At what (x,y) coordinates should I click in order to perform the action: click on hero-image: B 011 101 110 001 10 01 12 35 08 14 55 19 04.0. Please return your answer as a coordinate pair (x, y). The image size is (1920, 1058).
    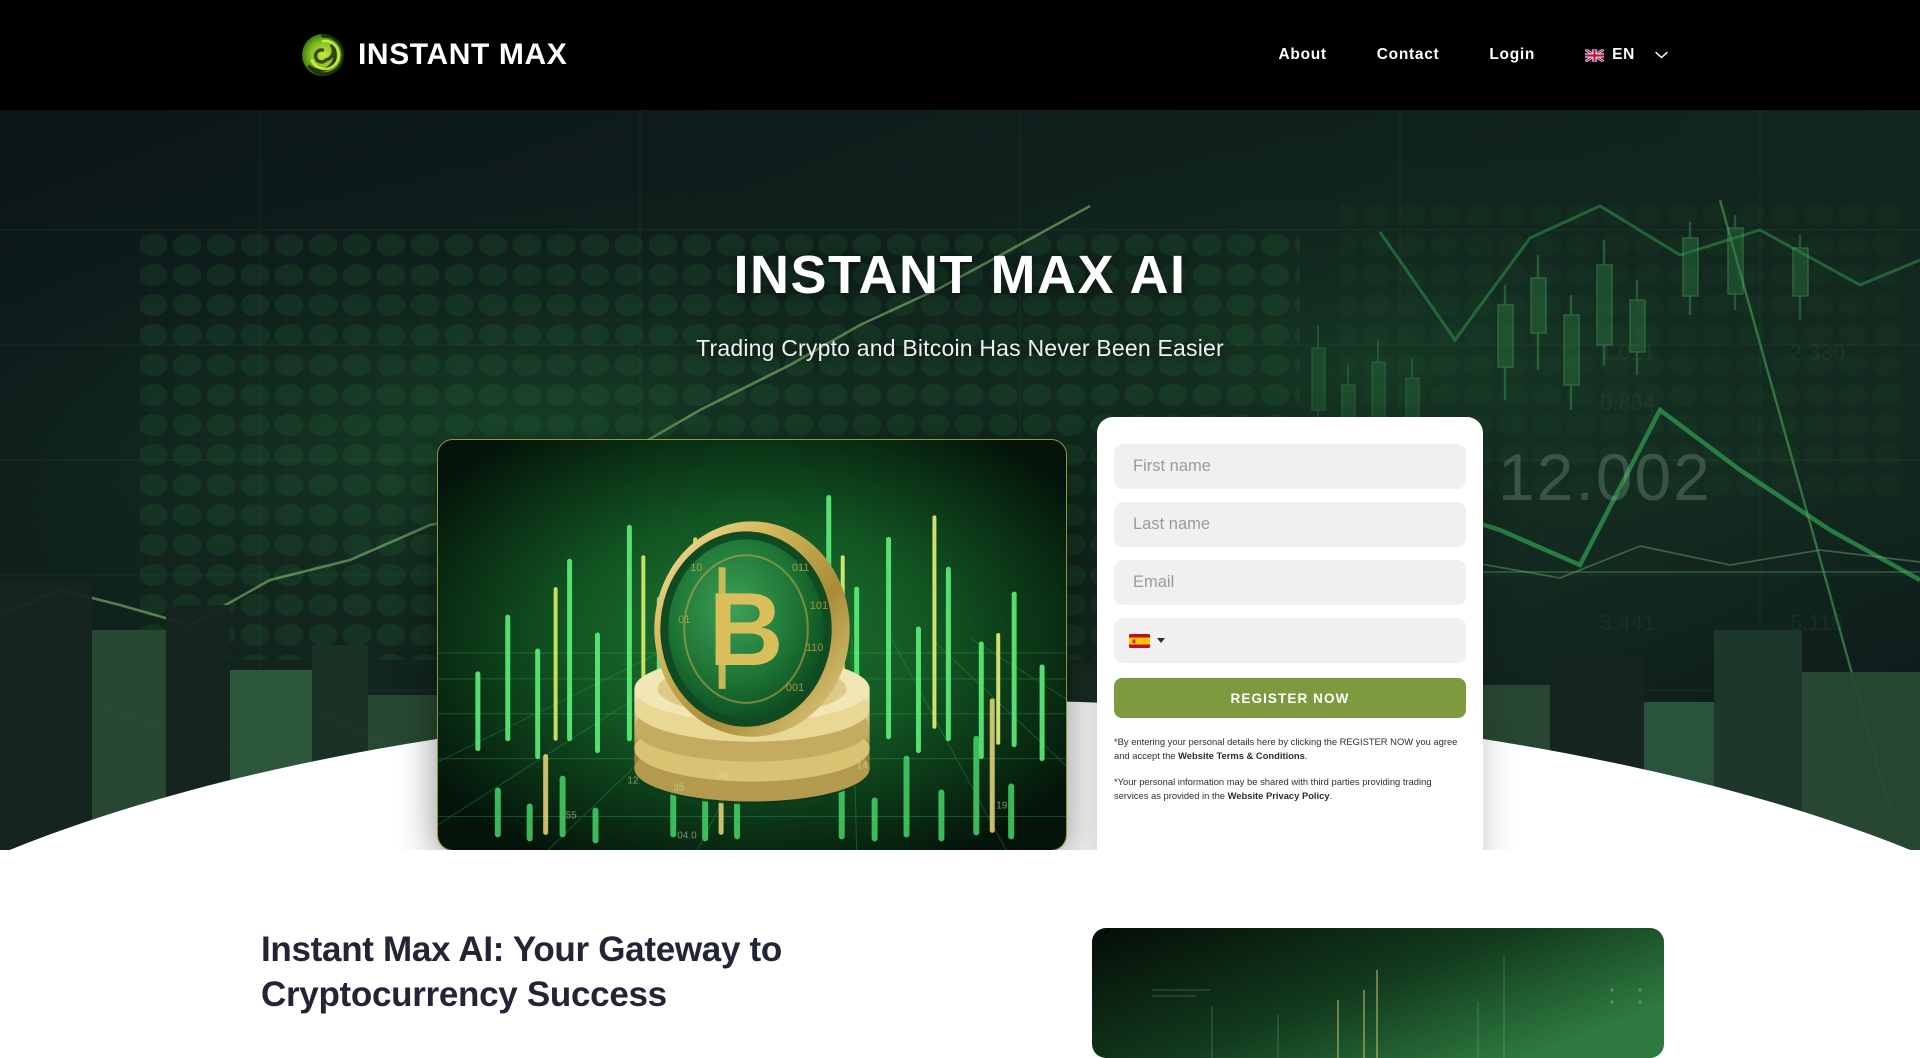
    Looking at the image, I should click on (752, 644).